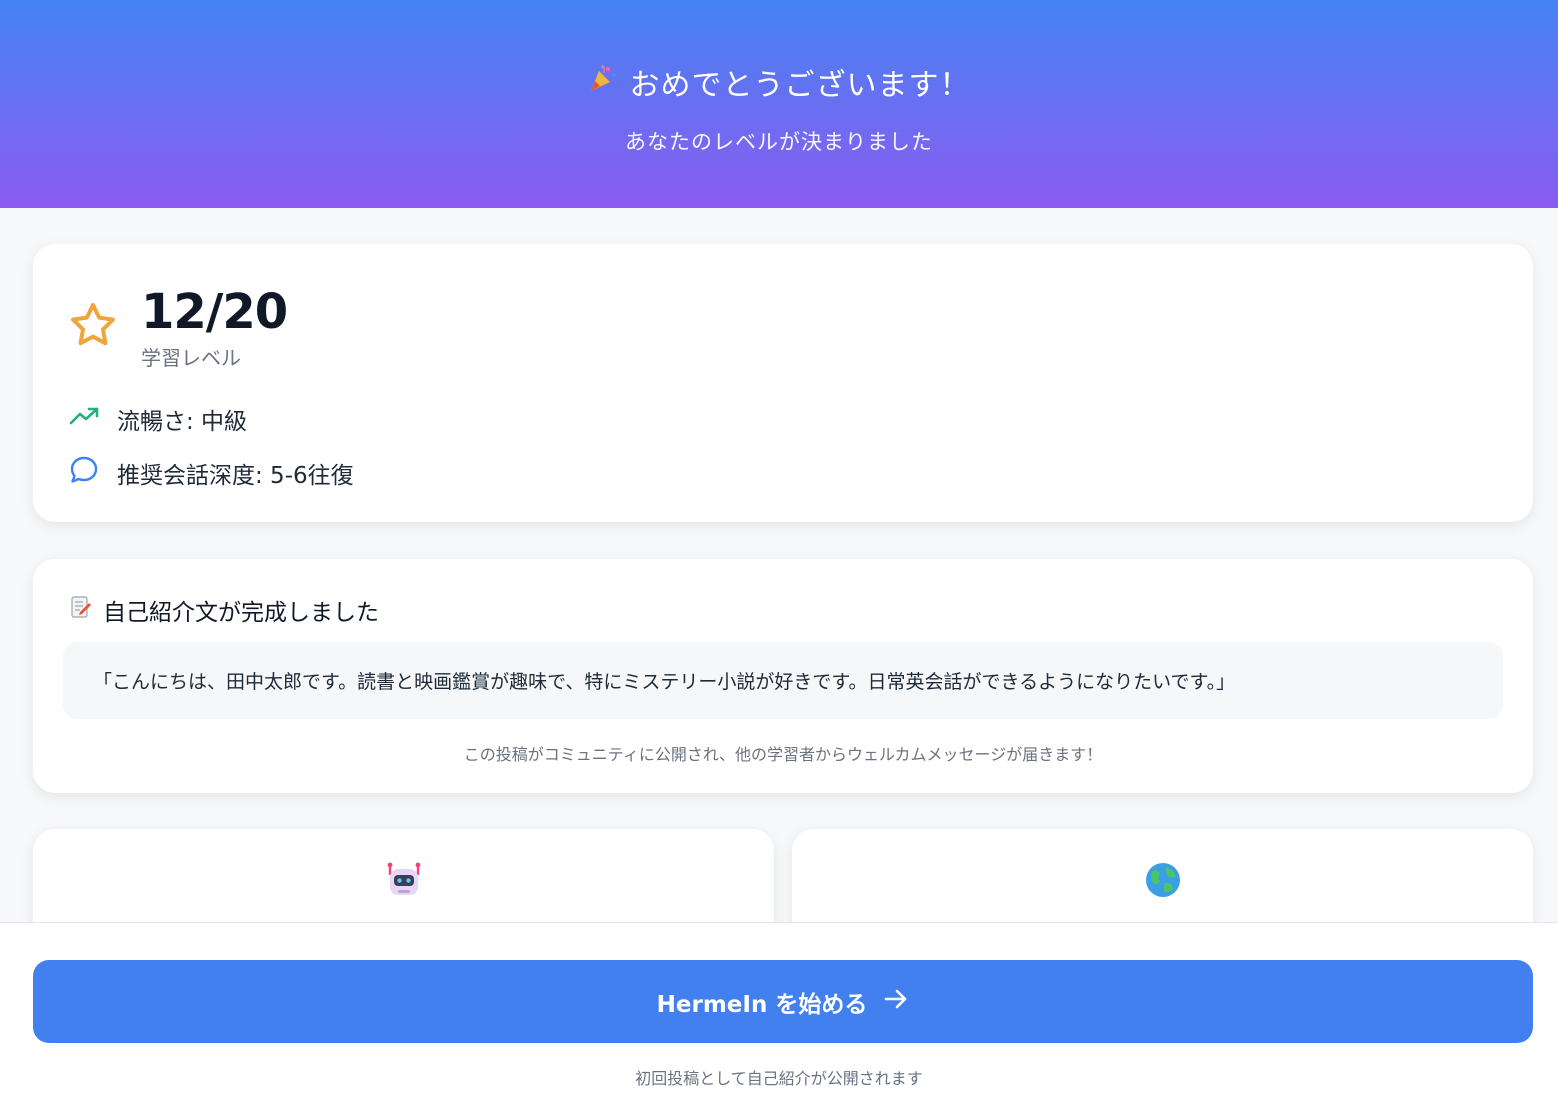 The width and height of the screenshot is (1558, 1110). What do you see at coordinates (404, 883) in the screenshot?
I see `robot-icon` at bounding box center [404, 883].